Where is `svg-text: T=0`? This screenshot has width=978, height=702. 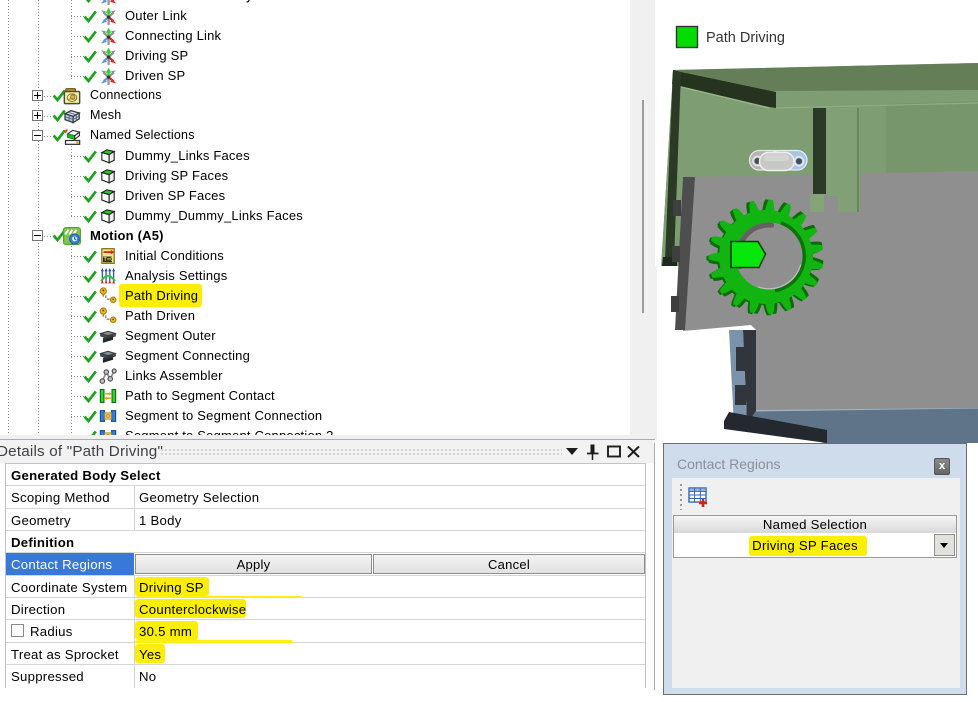
svg-text: T=0 is located at coordinates (109, 260).